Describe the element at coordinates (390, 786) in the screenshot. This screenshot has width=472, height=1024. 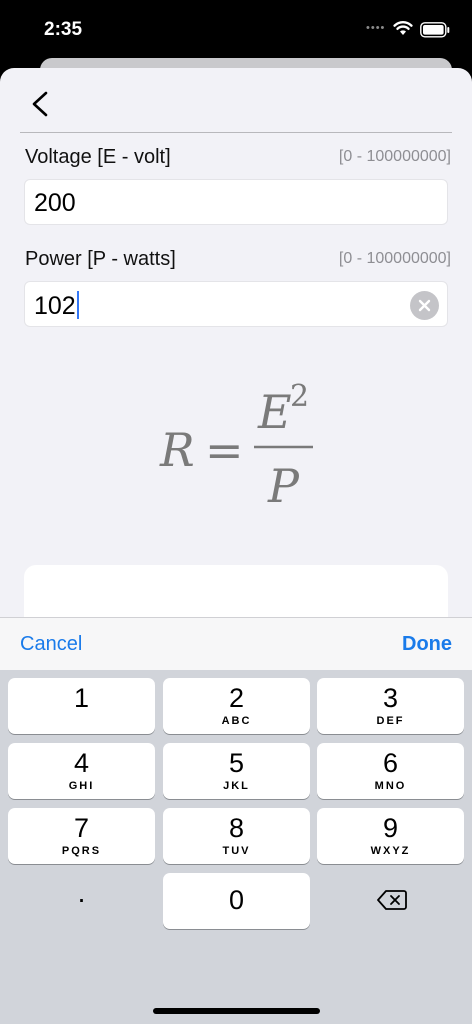
I see `key-letters: MNO` at that location.